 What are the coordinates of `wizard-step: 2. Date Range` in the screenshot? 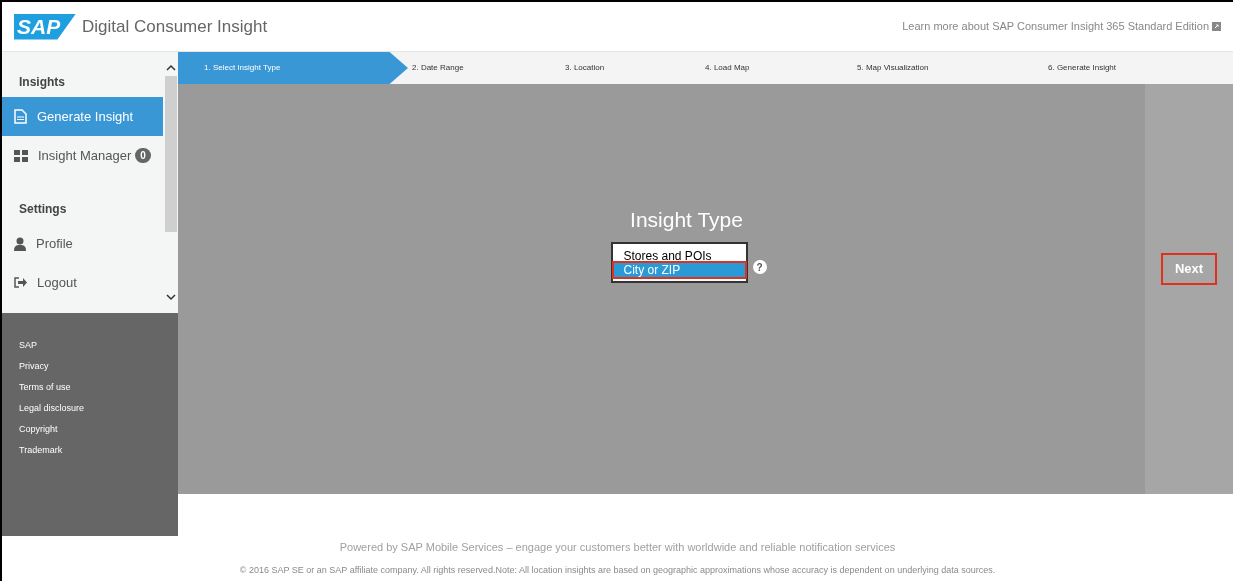 It's located at (484, 68).